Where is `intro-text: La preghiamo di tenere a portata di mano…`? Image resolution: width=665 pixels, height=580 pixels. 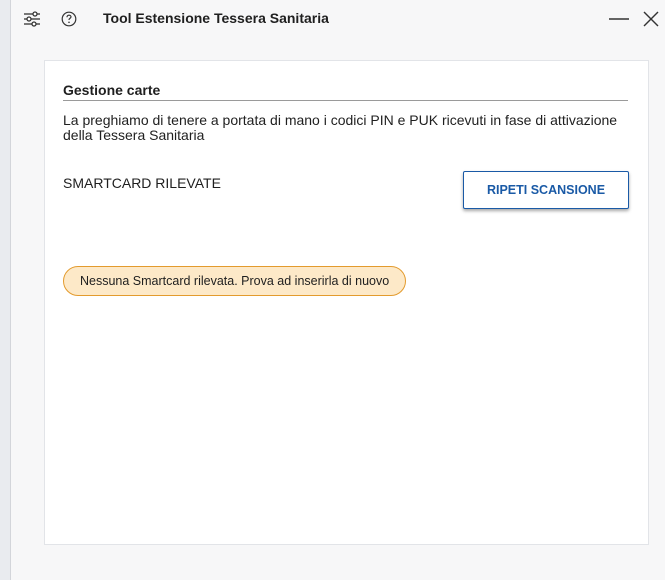
intro-text: La preghiamo di tenere a portata di mano… is located at coordinates (340, 127).